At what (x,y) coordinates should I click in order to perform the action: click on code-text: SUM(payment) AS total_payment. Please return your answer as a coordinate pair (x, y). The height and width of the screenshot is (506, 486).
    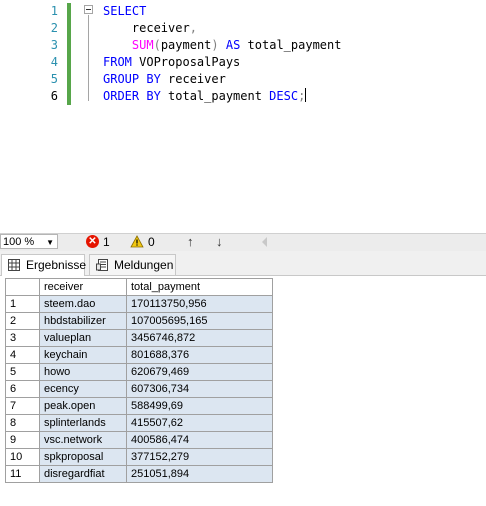
    Looking at the image, I should click on (222, 45).